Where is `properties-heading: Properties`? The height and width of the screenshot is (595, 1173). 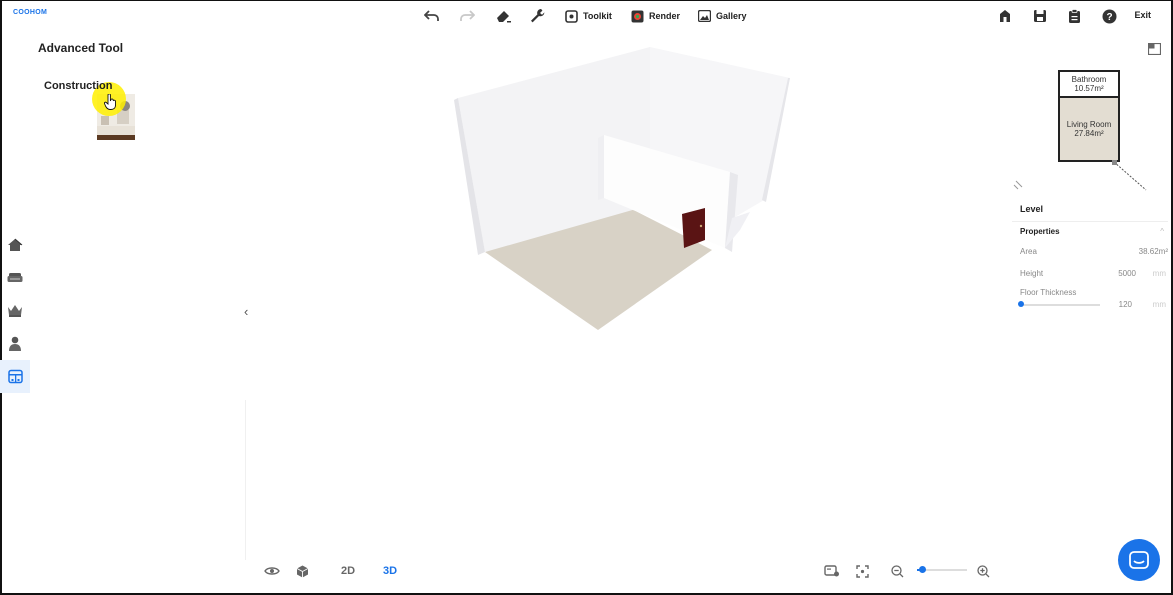 properties-heading: Properties is located at coordinates (1040, 231).